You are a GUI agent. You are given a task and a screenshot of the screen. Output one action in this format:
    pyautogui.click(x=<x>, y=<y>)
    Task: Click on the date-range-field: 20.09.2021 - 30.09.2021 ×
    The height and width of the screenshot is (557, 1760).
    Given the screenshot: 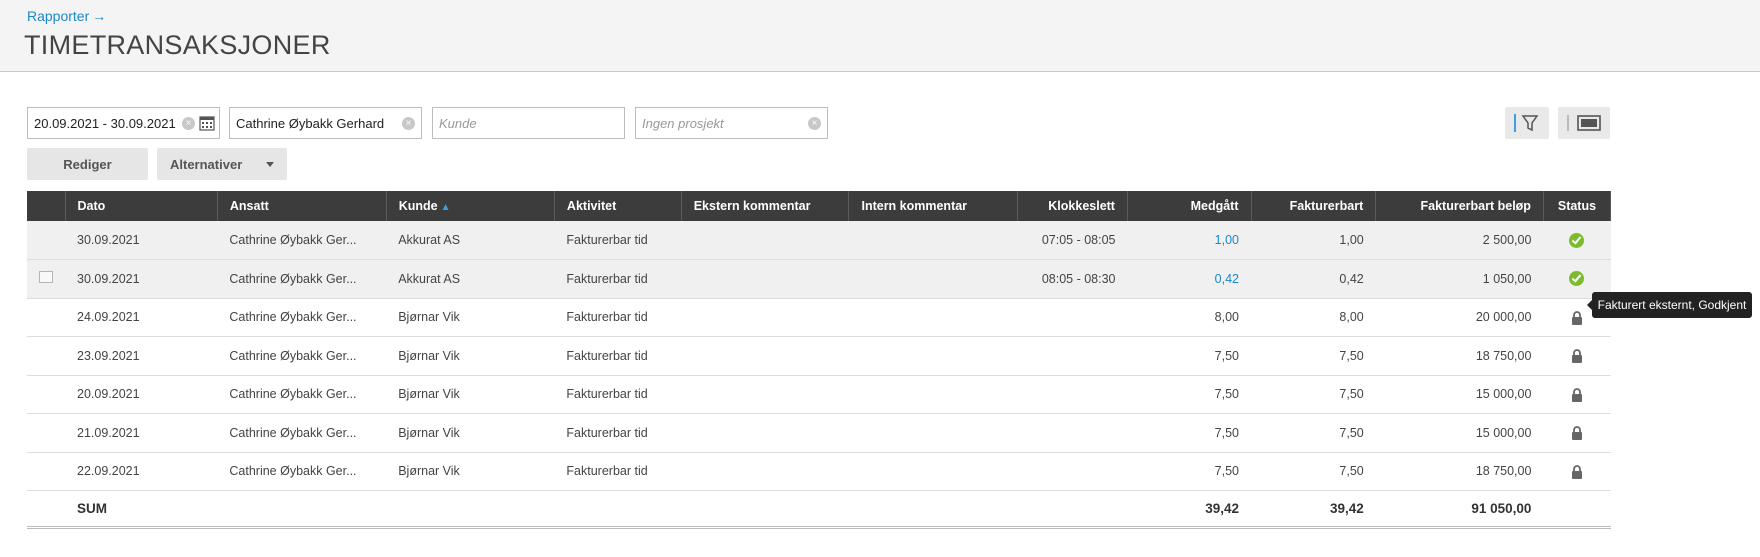 What is the action you would take?
    pyautogui.click(x=123, y=123)
    